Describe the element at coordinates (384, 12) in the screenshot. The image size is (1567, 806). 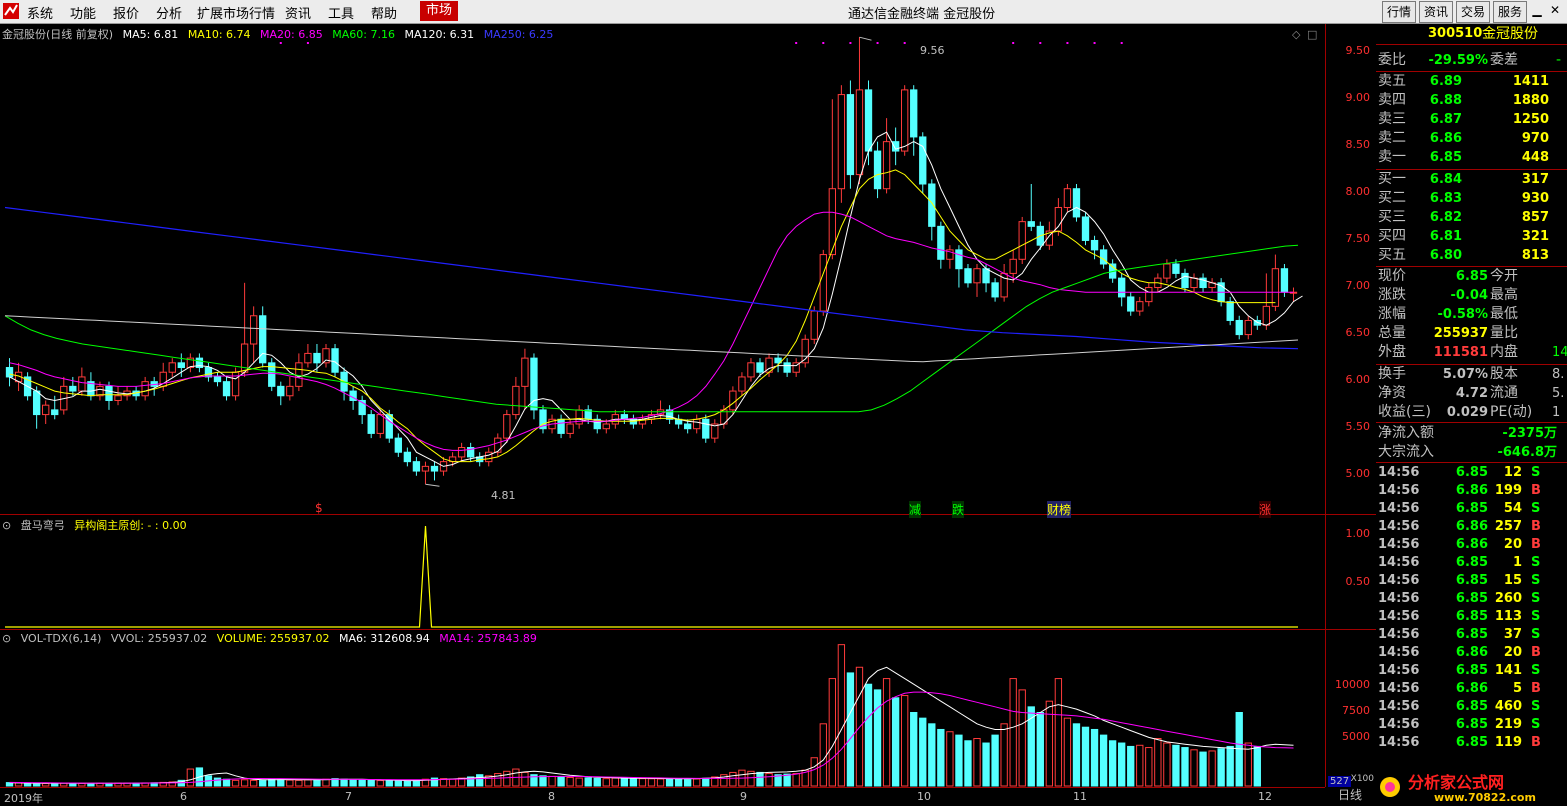
I see `menu-help: 帮助` at that location.